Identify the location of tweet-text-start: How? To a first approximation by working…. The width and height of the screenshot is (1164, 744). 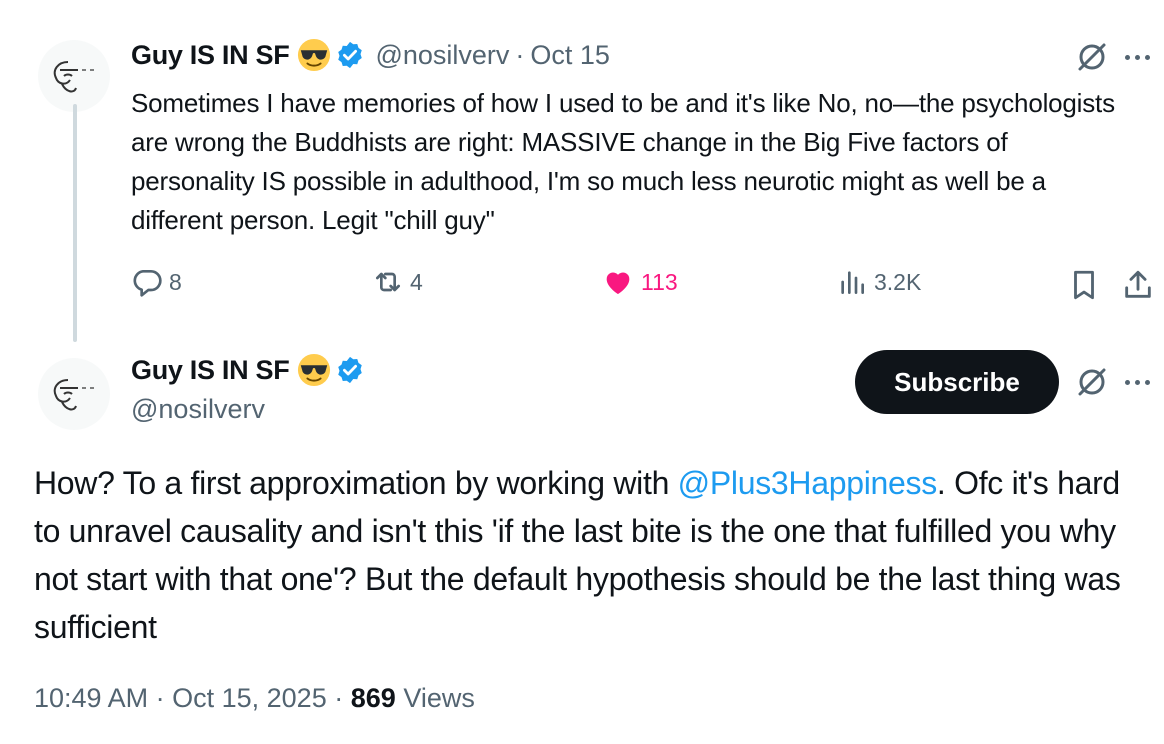
(356, 483).